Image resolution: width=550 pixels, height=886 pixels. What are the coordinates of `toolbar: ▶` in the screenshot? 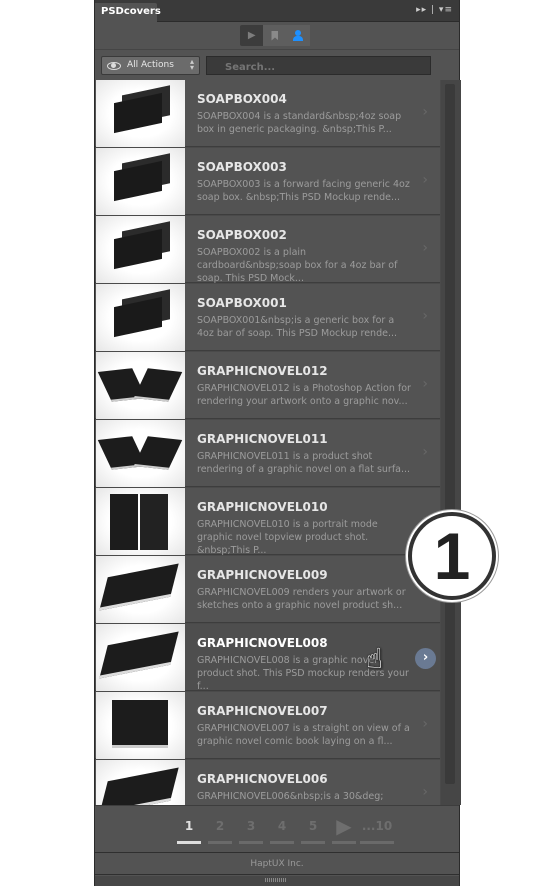 It's located at (277, 36).